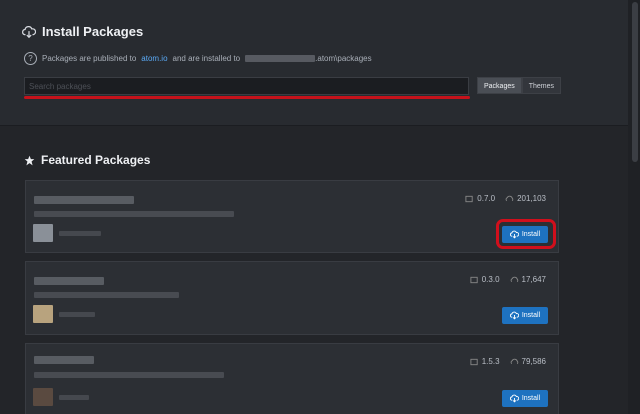 The height and width of the screenshot is (414, 640). I want to click on version: 1.5.3, so click(490, 361).